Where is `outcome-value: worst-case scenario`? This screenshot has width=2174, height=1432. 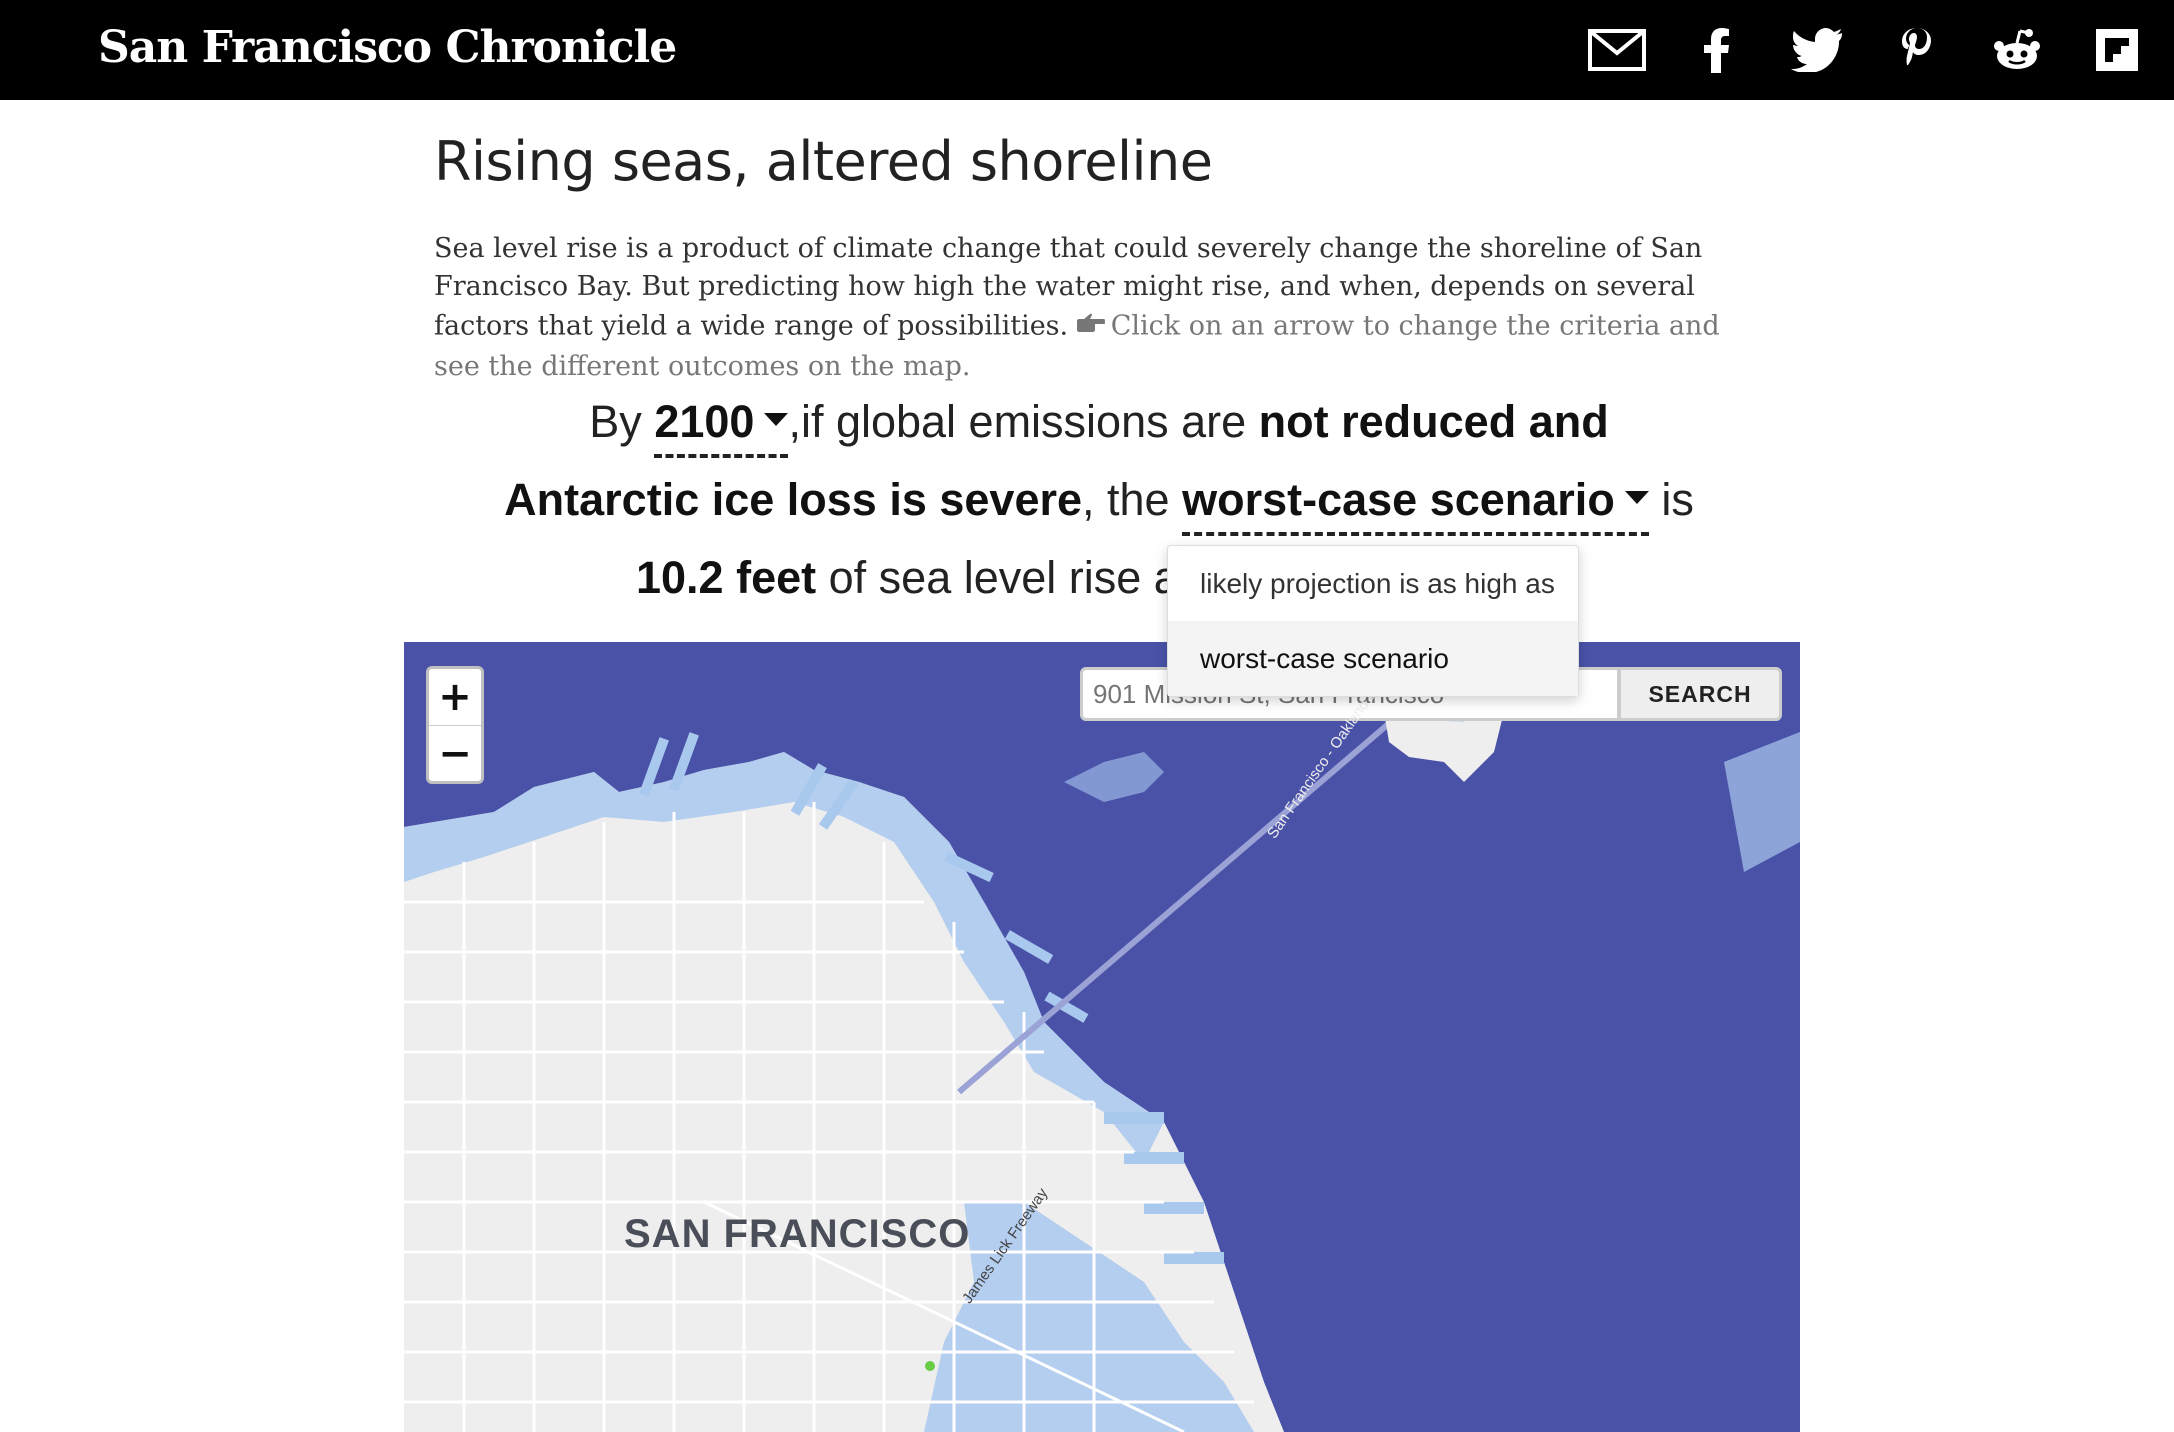 outcome-value: worst-case scenario is located at coordinates (1398, 499).